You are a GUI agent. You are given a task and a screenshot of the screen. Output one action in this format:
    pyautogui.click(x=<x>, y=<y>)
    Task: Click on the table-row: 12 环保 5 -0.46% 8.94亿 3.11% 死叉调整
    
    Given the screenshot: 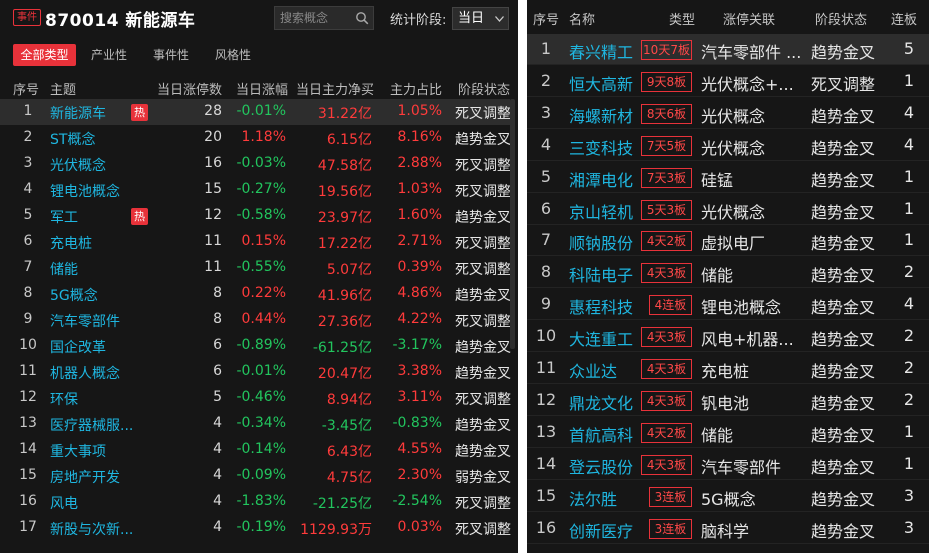 What is the action you would take?
    pyautogui.click(x=255, y=398)
    